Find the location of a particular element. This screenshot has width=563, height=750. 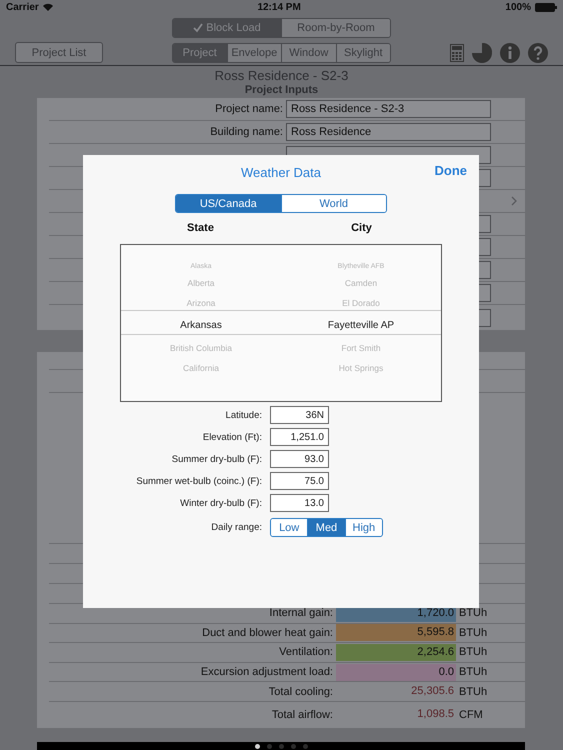

field-label: Summer dry-bulb (F): is located at coordinates (216, 459).